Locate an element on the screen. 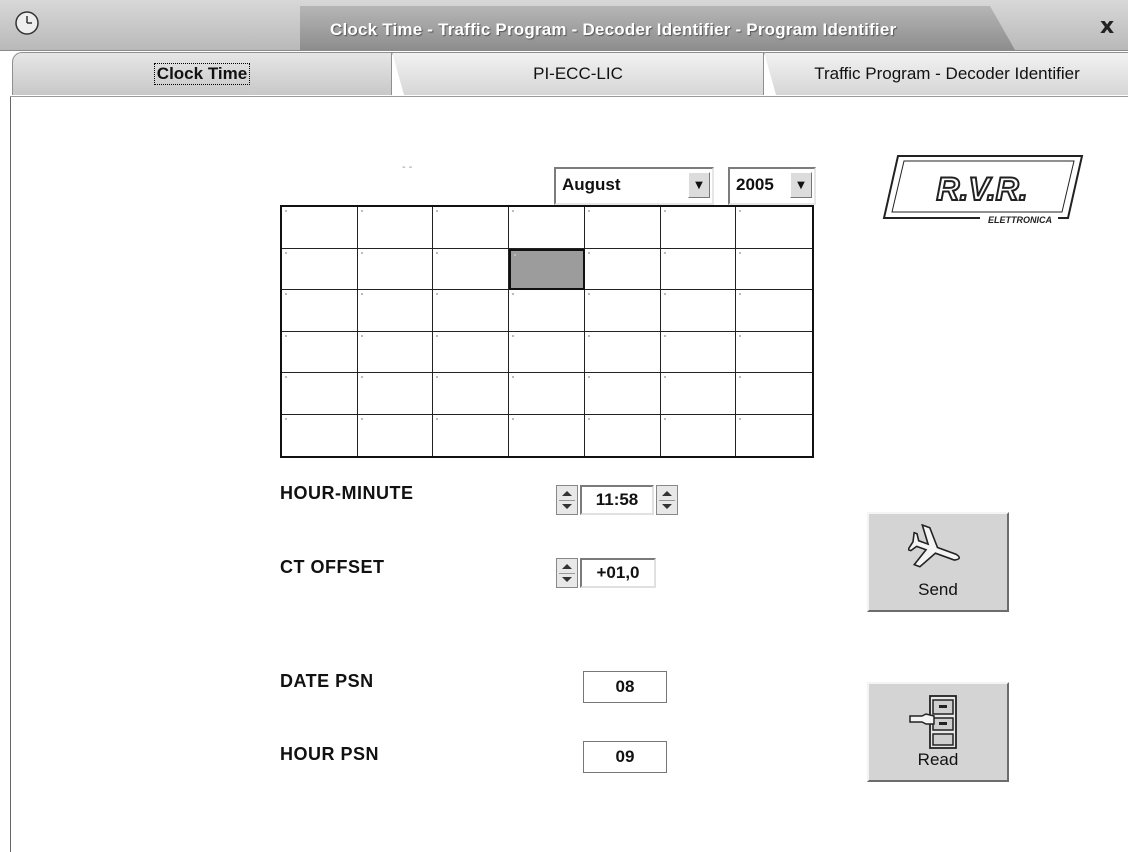  tab-label: Traffic Program - Decoder Identifier is located at coordinates (947, 73).